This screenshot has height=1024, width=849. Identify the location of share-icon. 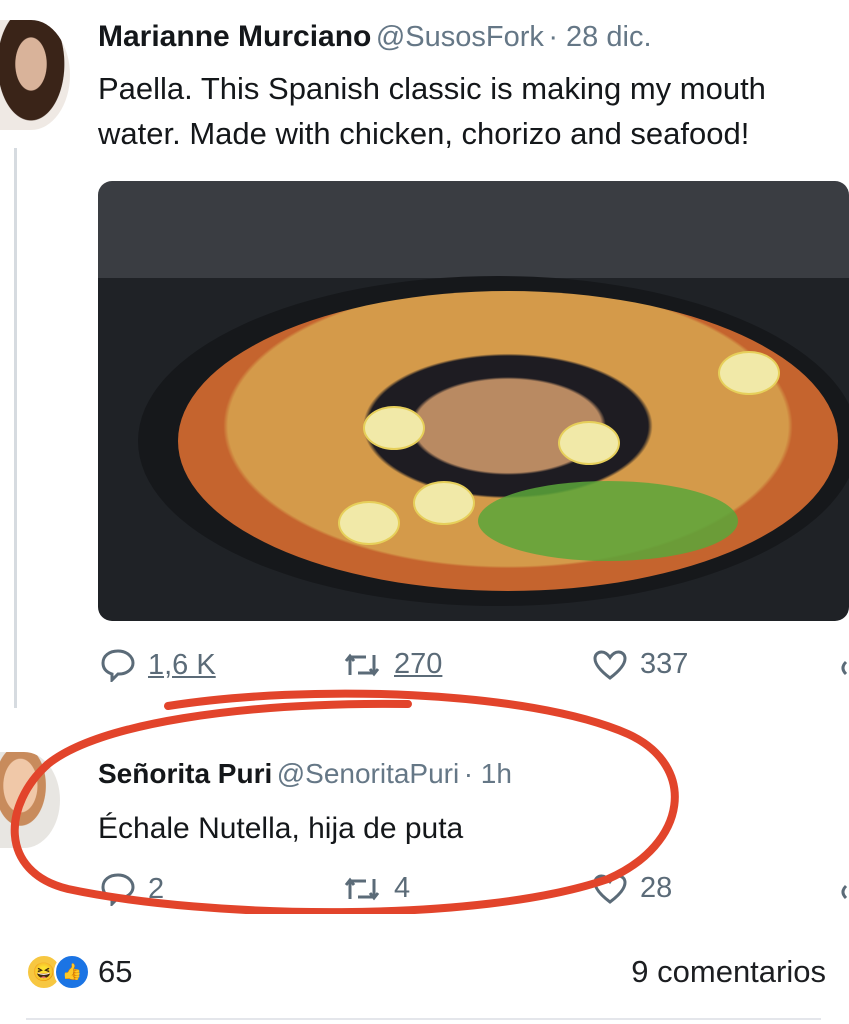
(842, 668).